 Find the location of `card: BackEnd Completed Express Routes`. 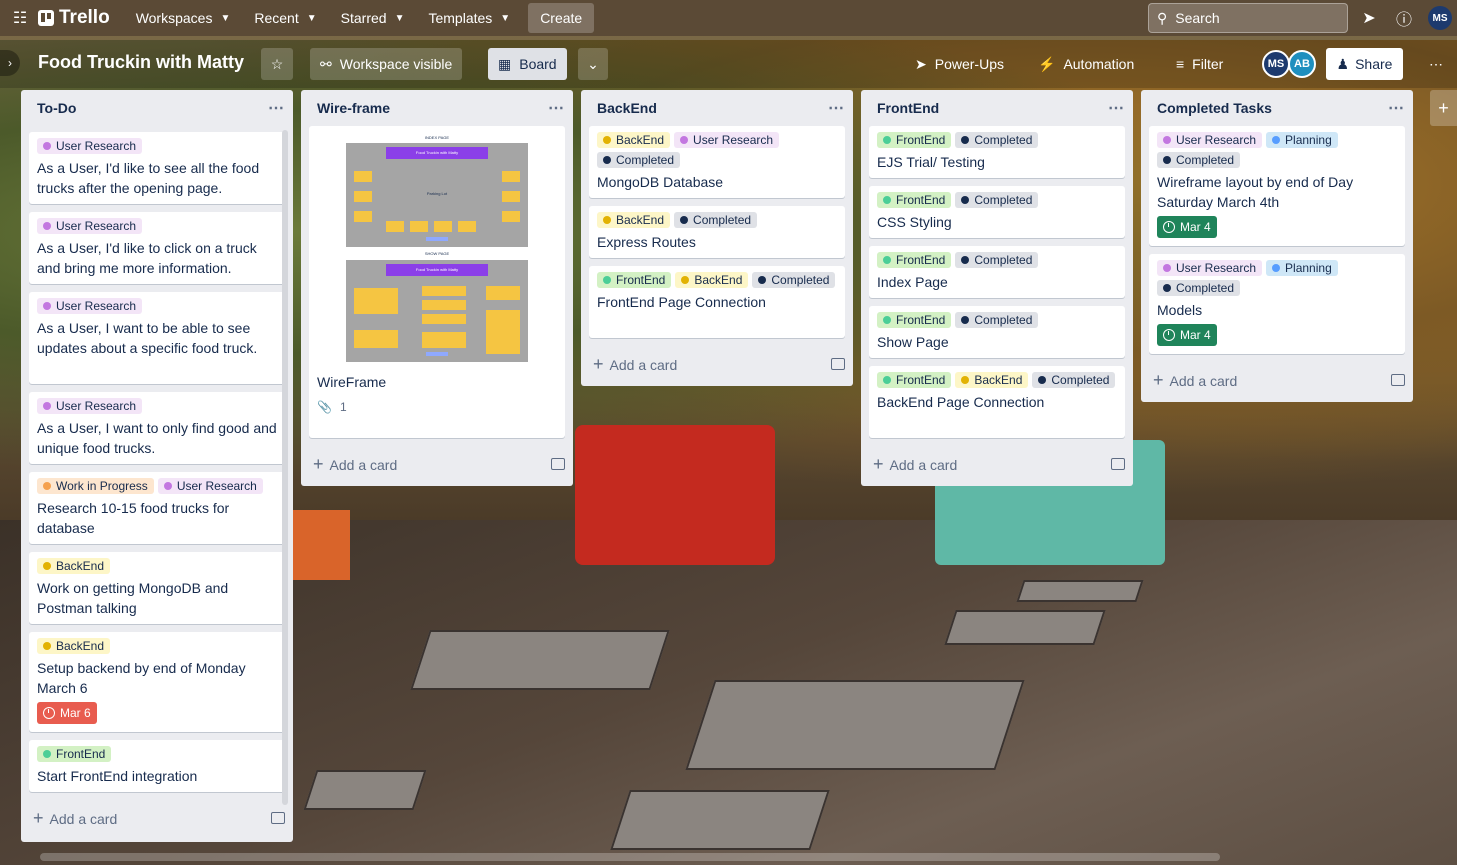

card: BackEnd Completed Express Routes is located at coordinates (717, 232).